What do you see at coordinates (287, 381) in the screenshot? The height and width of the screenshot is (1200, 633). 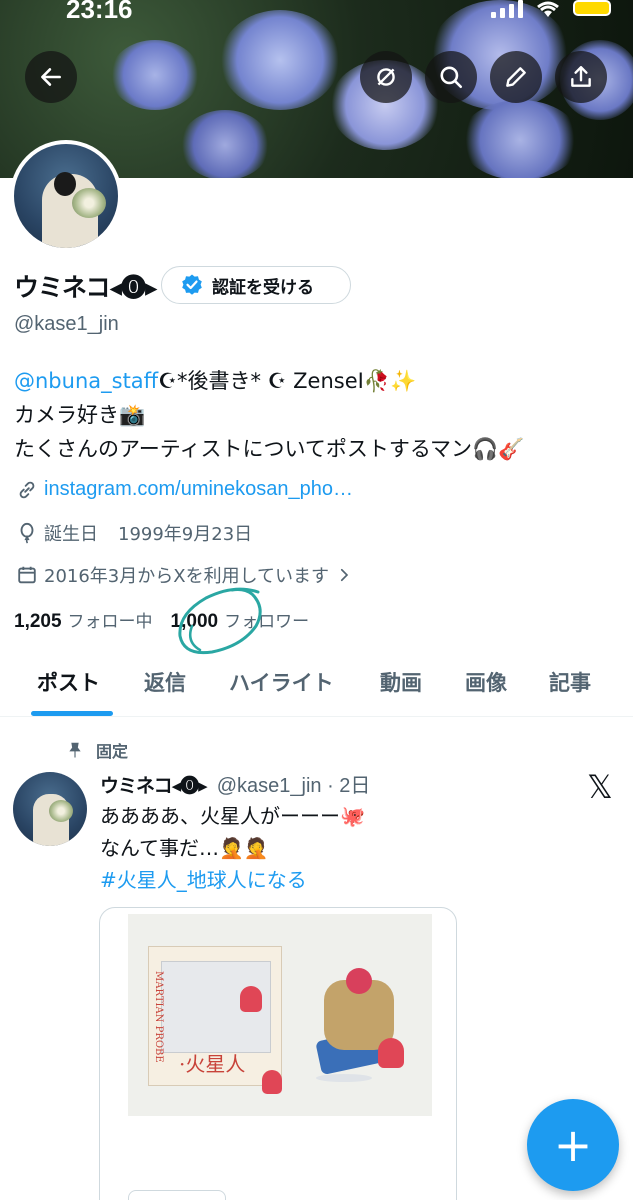 I see `bio-line-1-text: ☪*後書き* ☪ ZenseⅠ🥀✨` at bounding box center [287, 381].